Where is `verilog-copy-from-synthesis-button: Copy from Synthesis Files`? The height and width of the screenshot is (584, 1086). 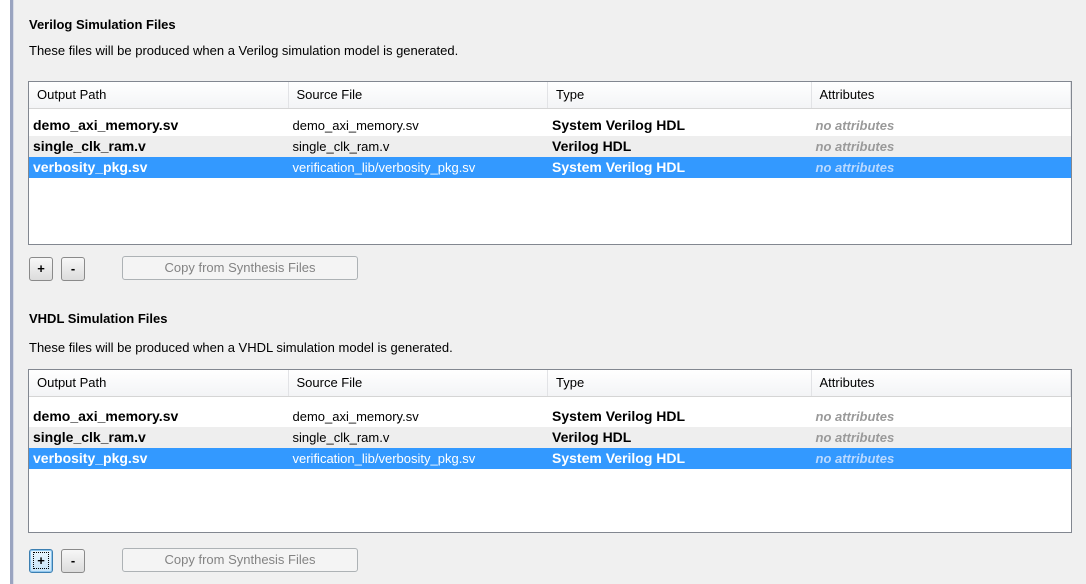 verilog-copy-from-synthesis-button: Copy from Synthesis Files is located at coordinates (240, 268).